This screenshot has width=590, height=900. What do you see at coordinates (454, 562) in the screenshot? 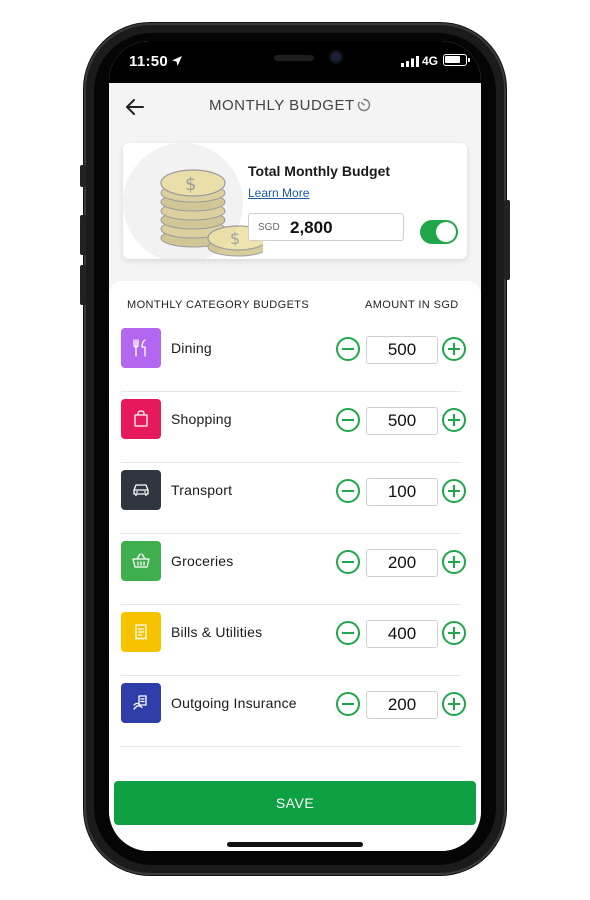
I see `increase-groceries-button` at bounding box center [454, 562].